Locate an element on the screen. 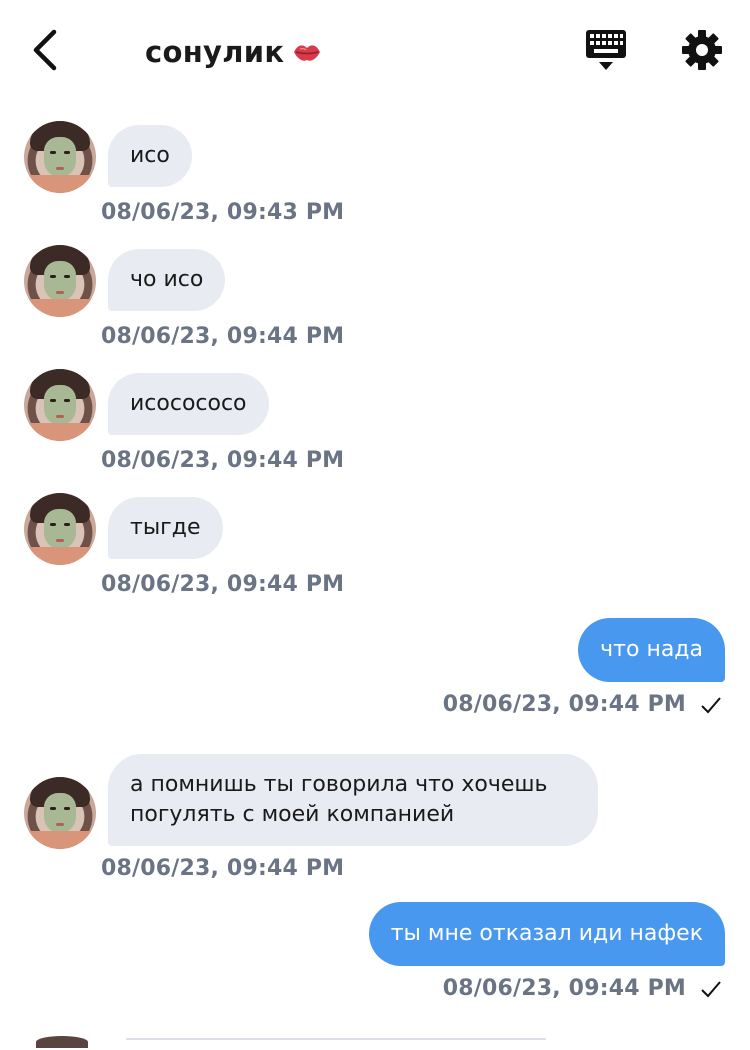  incoming-message-bubble: тыгде is located at coordinates (165, 528).